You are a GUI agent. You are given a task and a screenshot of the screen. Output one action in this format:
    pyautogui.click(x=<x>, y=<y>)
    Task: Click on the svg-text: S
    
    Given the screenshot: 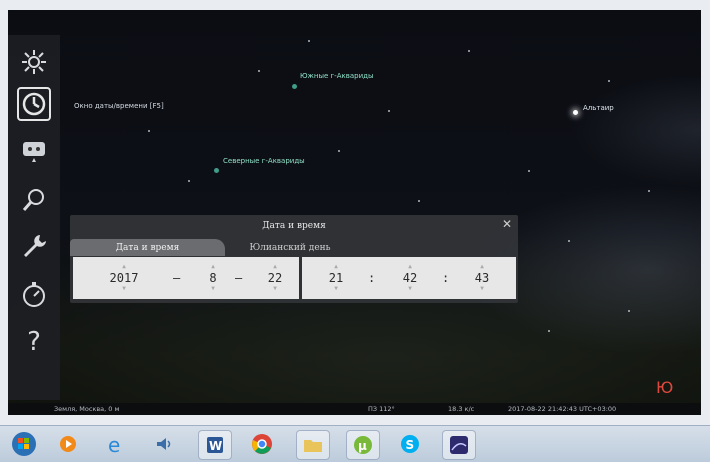 What is the action you would take?
    pyautogui.click(x=410, y=445)
    